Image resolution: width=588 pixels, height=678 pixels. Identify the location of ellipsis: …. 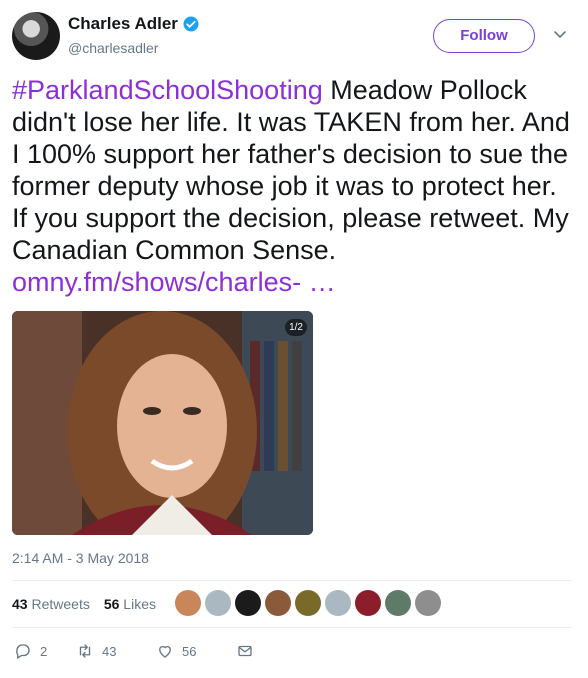
(318, 282).